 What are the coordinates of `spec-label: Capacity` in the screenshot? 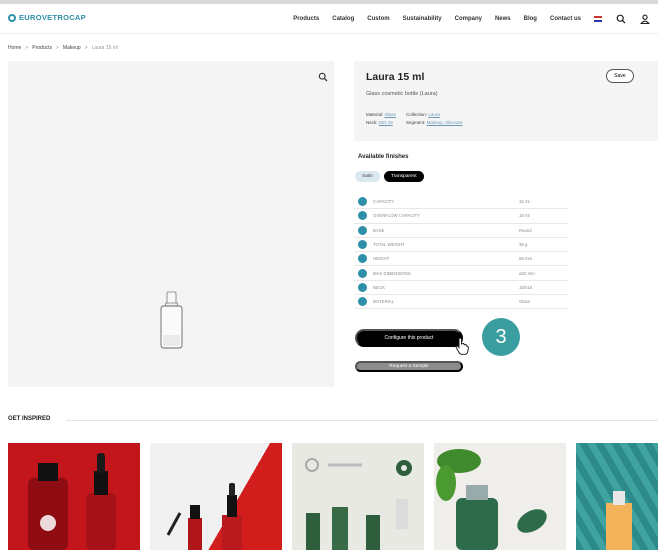 It's located at (384, 202).